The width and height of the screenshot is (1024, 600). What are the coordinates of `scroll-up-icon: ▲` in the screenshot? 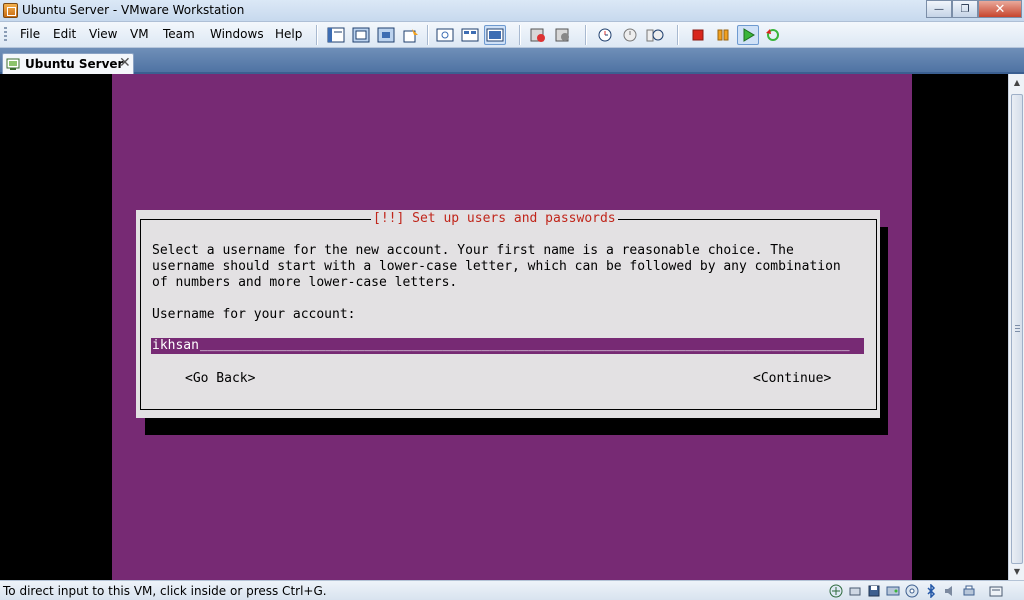 It's located at (1017, 83).